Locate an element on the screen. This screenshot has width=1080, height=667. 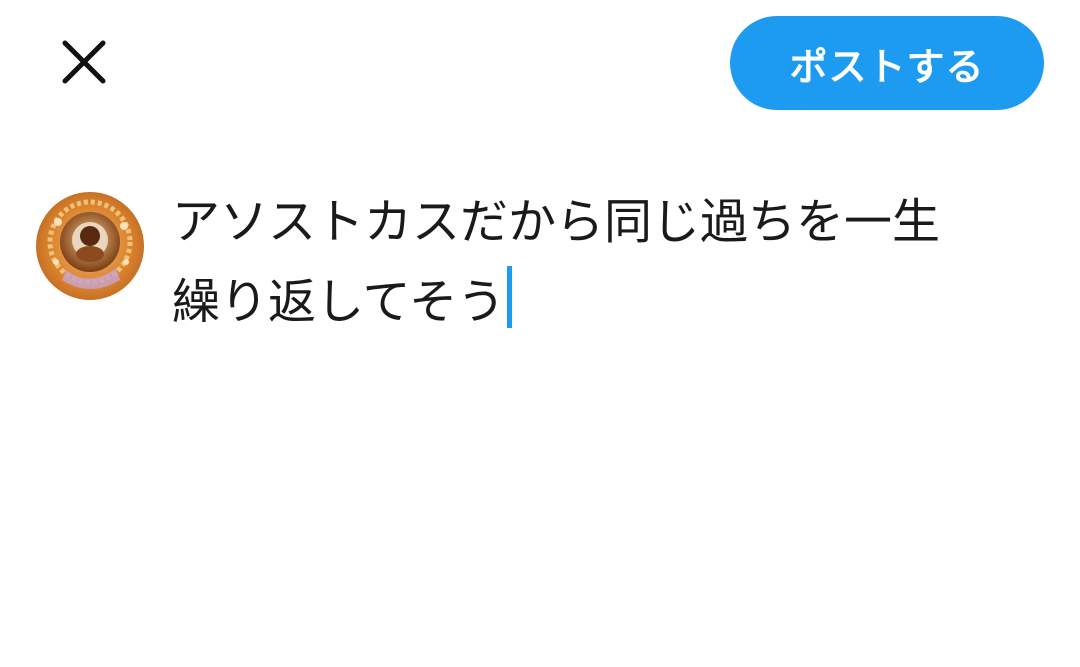
close-icon is located at coordinates (84, 62).